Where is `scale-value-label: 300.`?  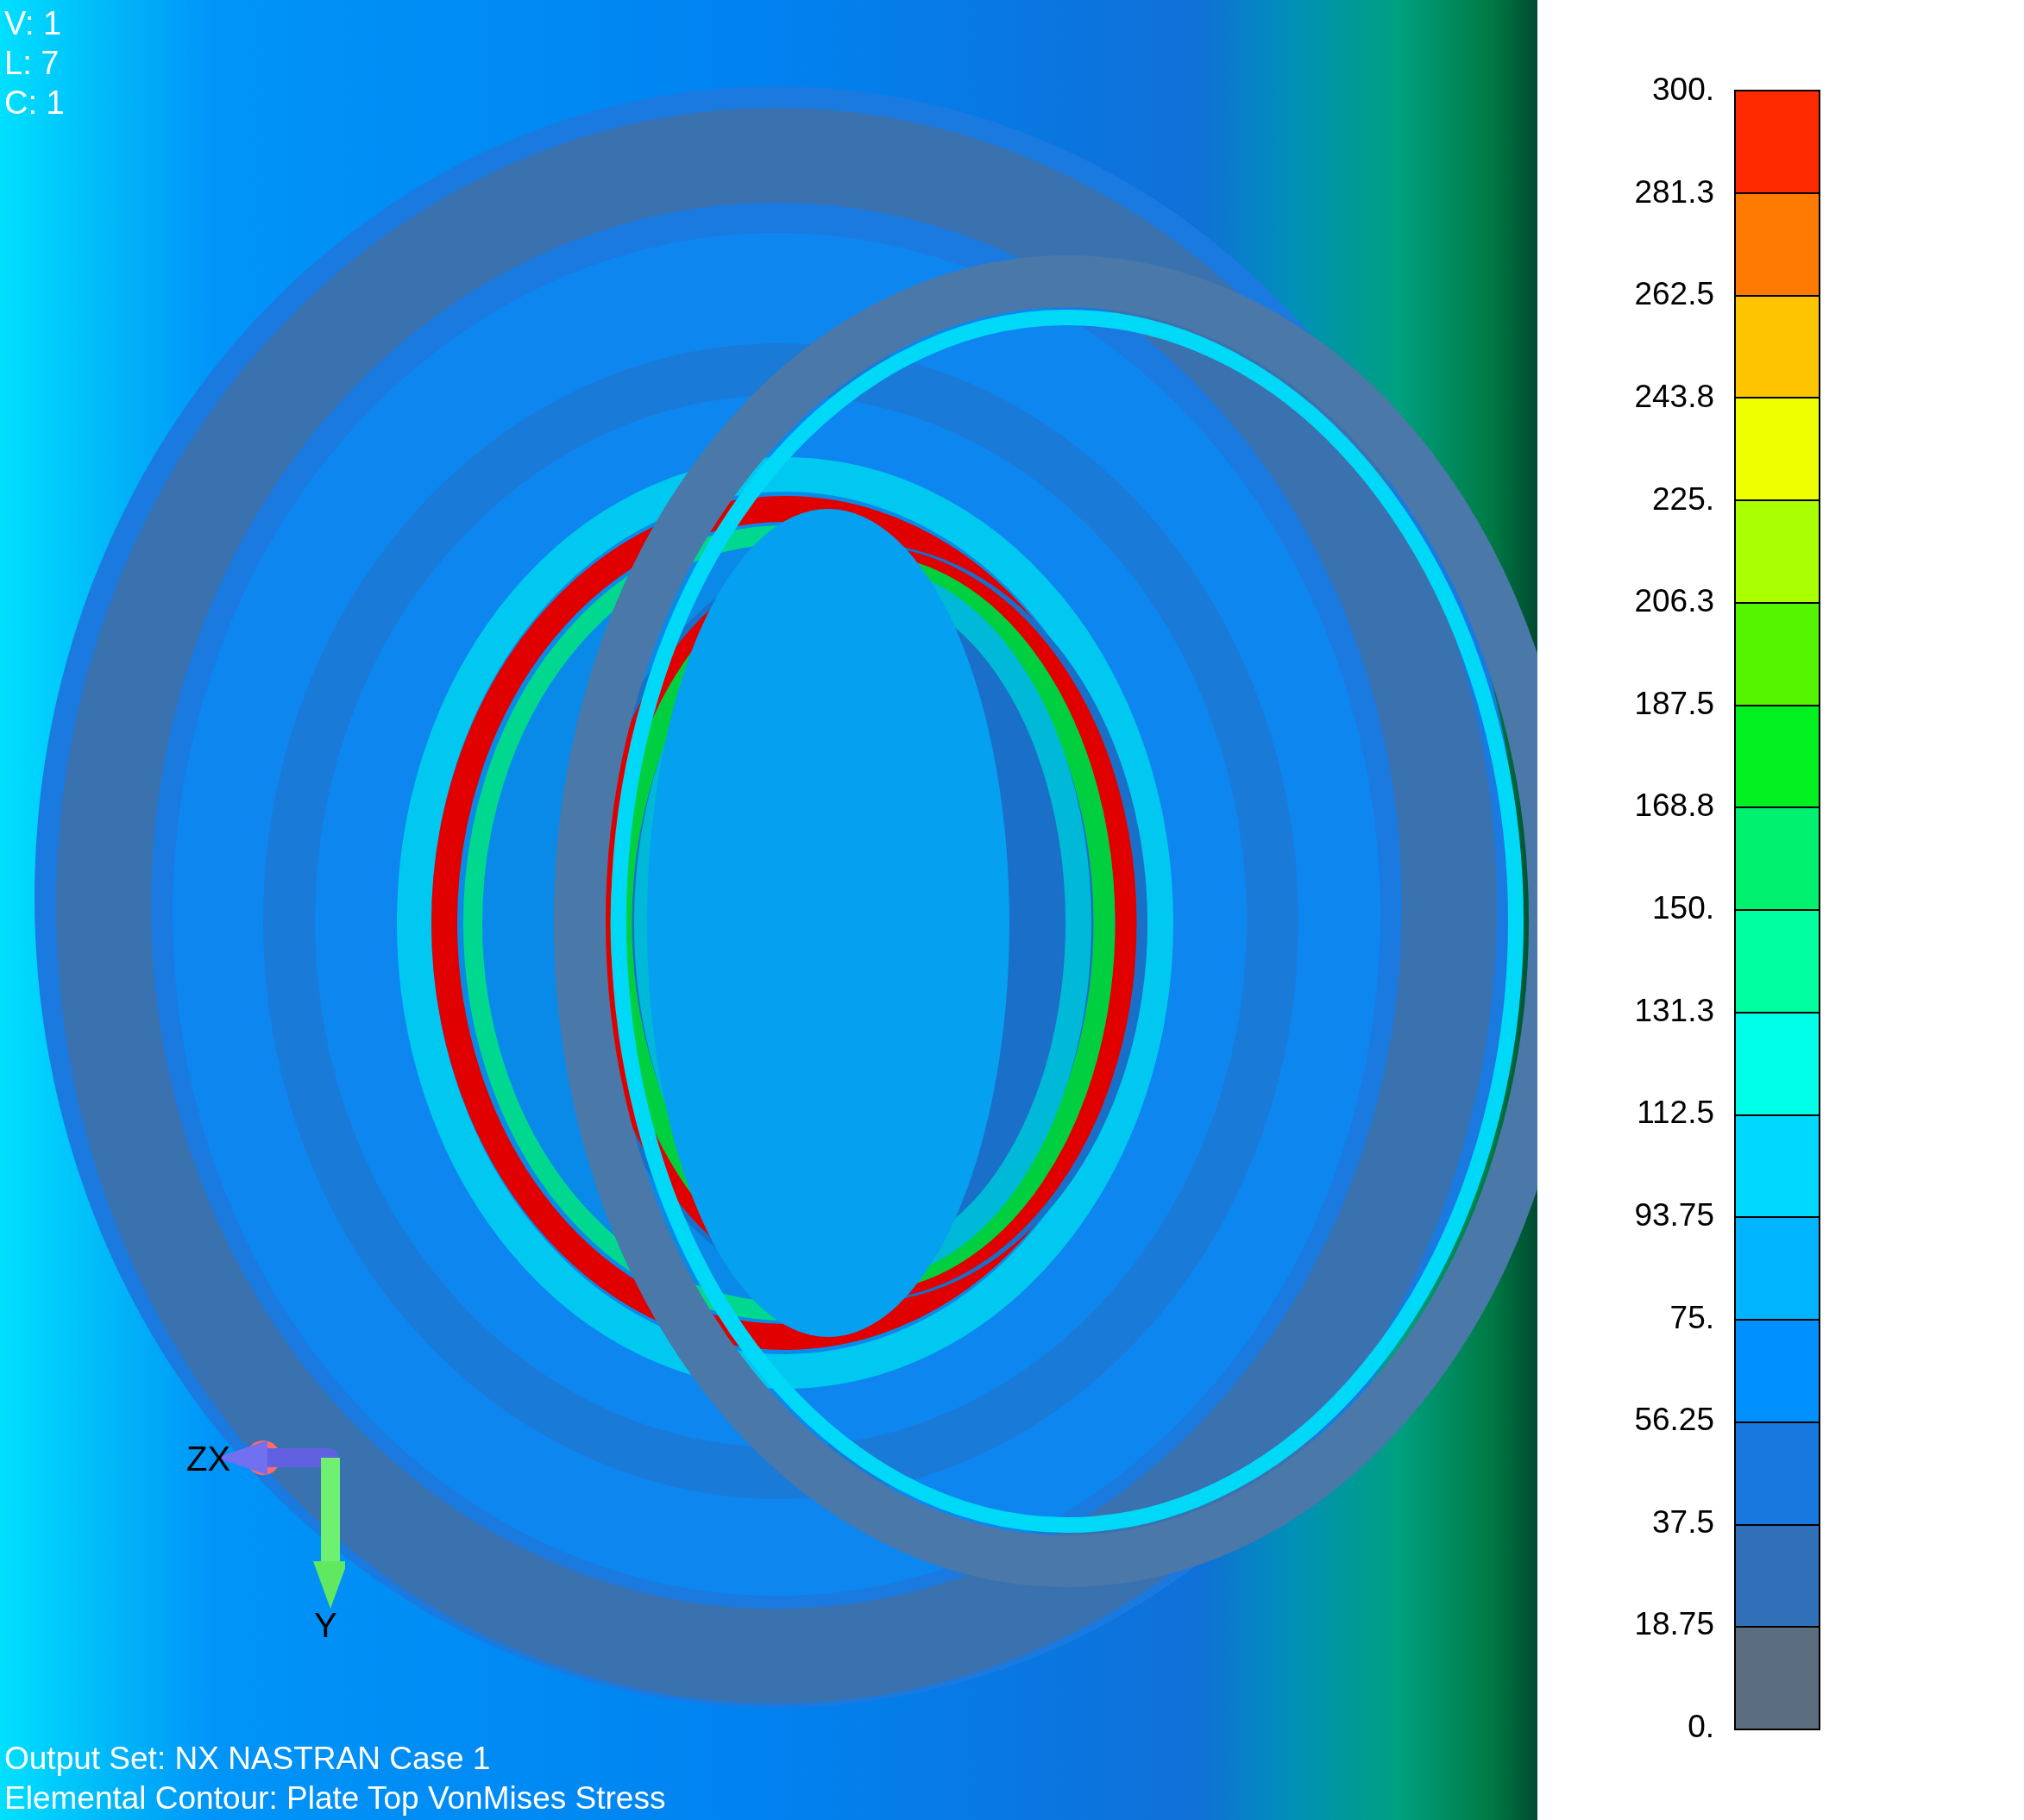 scale-value-label: 300. is located at coordinates (1683, 90).